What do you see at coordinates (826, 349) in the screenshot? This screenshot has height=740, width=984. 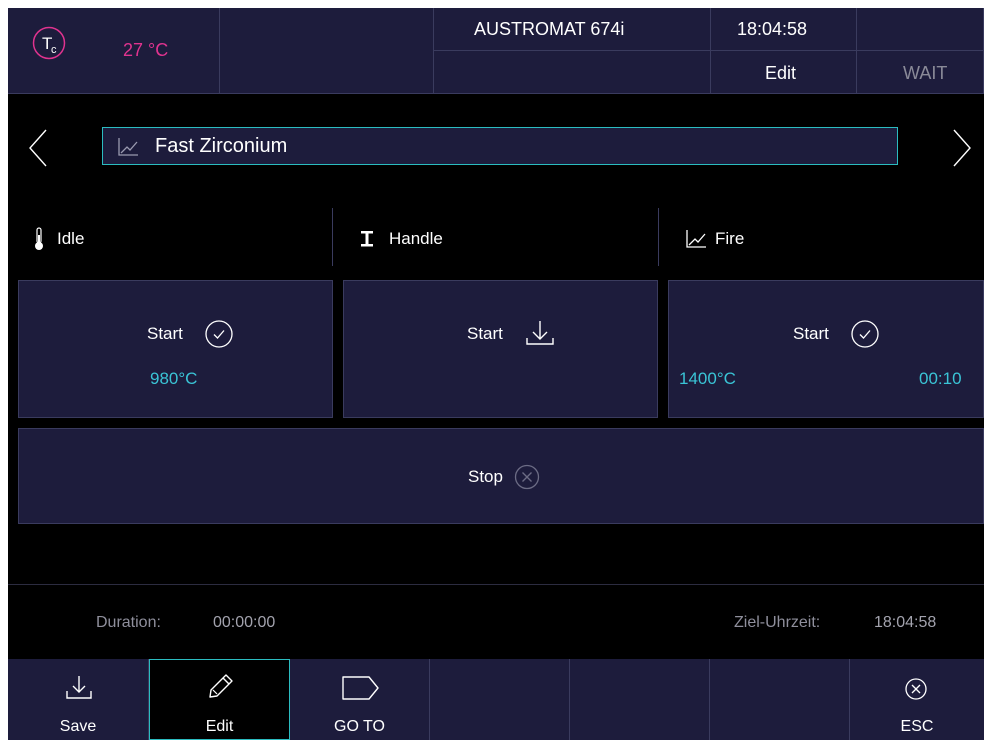 I see `fire-start-button: Start 1400°C 00:10` at bounding box center [826, 349].